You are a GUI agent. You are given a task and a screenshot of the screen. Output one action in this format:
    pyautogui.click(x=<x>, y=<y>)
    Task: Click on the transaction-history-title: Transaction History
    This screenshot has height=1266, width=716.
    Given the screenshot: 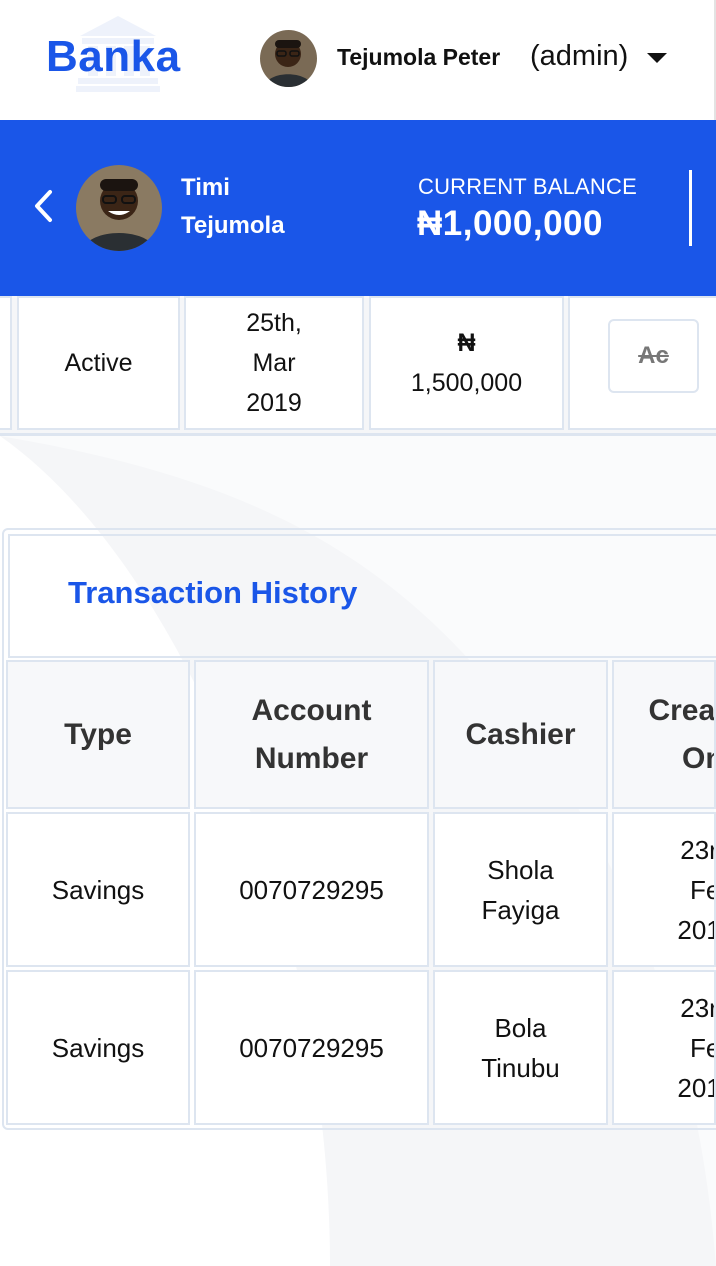 What is the action you would take?
    pyautogui.click(x=213, y=592)
    